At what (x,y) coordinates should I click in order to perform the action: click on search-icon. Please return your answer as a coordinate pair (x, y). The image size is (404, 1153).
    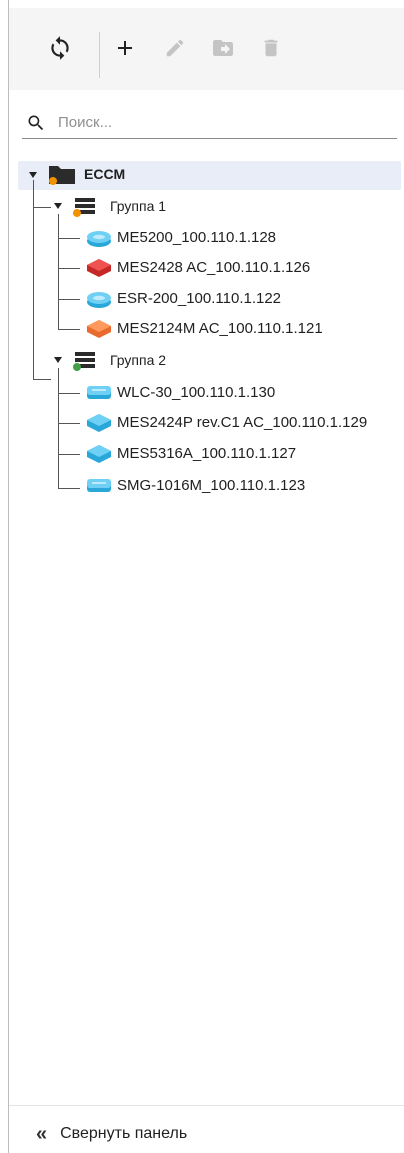
    Looking at the image, I should click on (36, 123).